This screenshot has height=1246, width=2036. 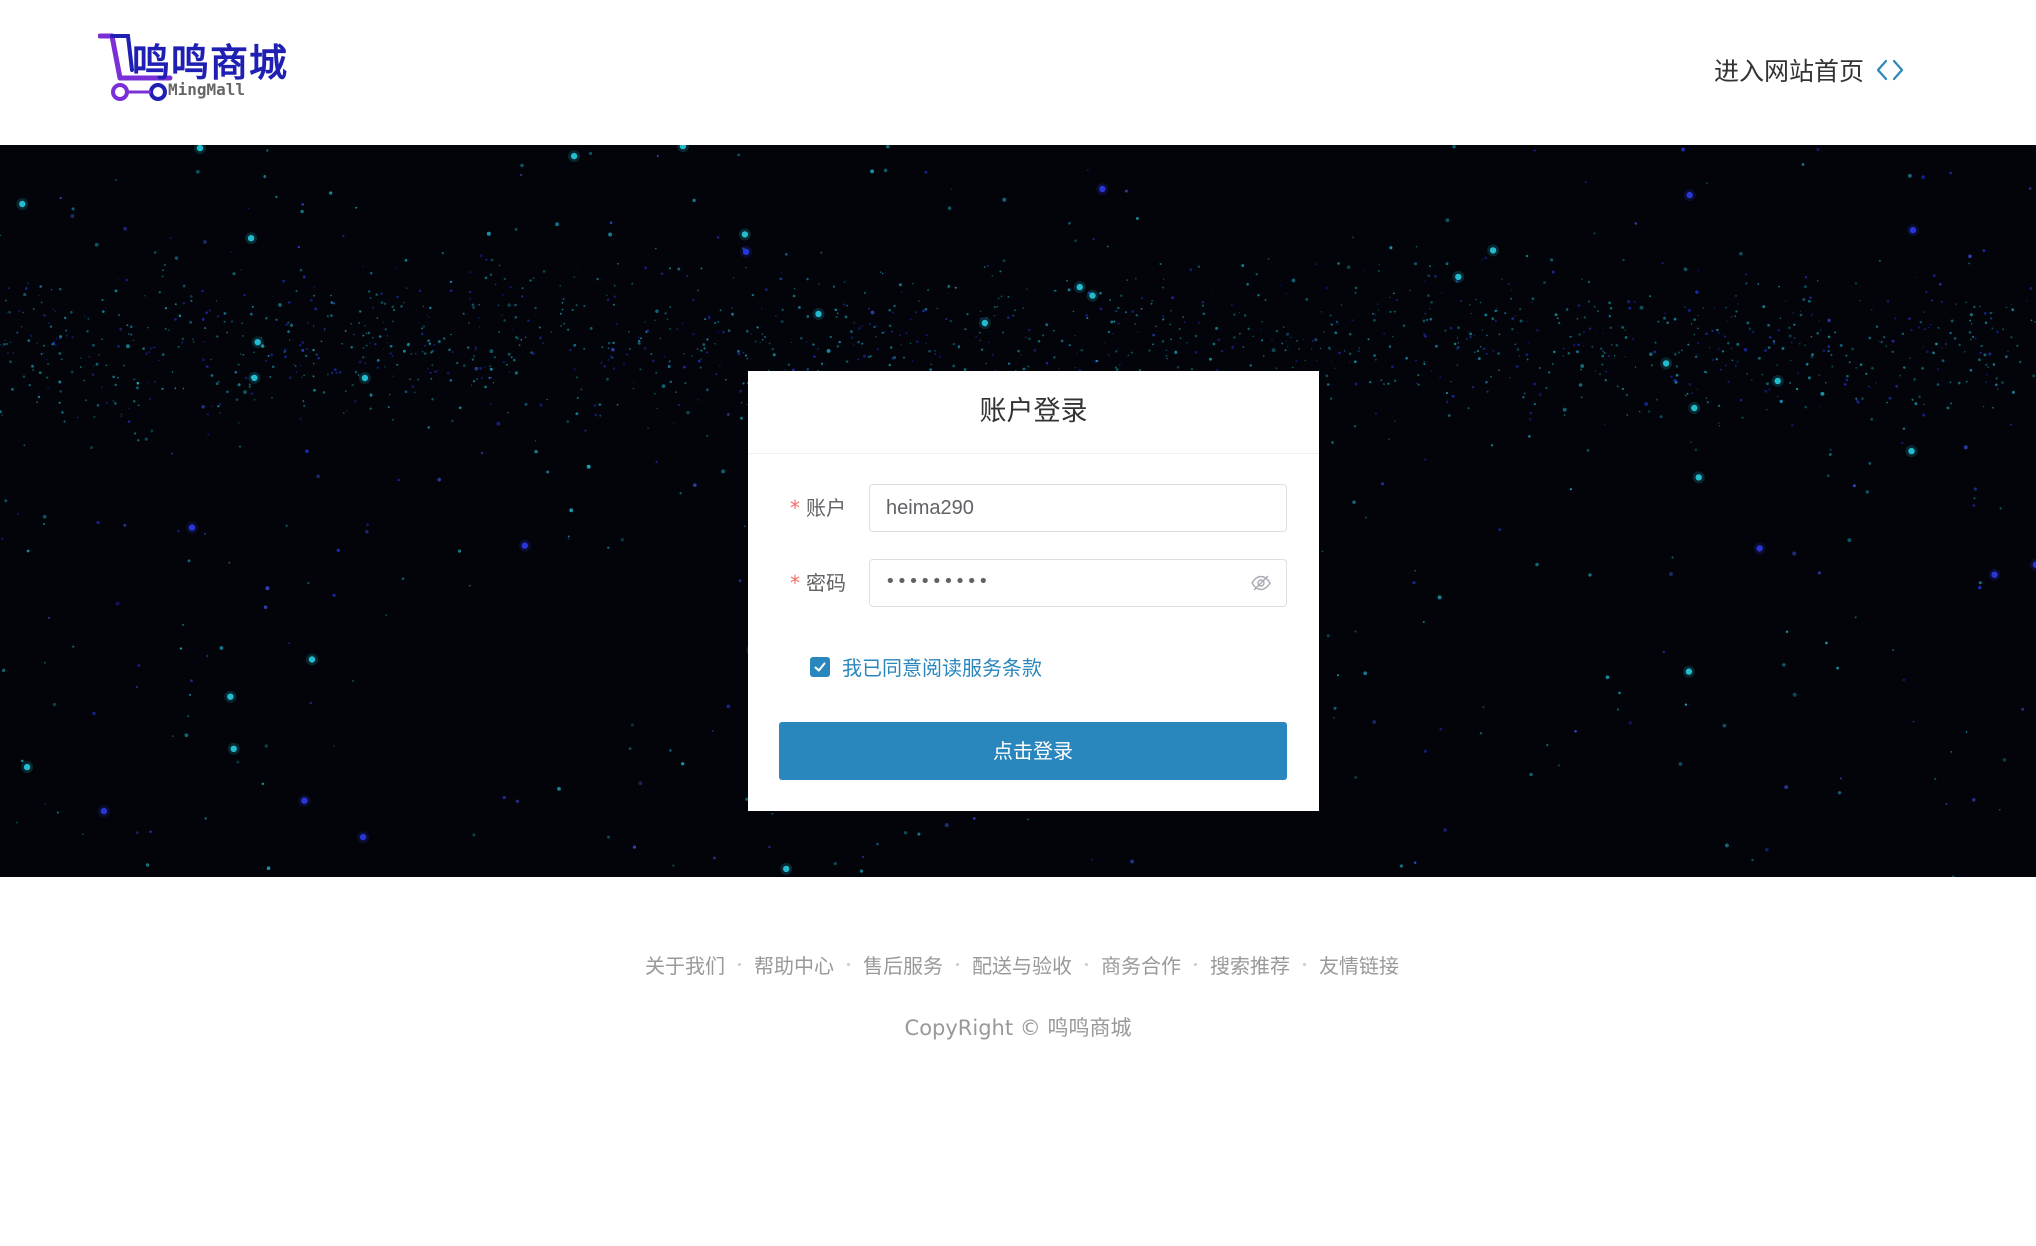 What do you see at coordinates (1033, 751) in the screenshot?
I see `login-button: 点击登录` at bounding box center [1033, 751].